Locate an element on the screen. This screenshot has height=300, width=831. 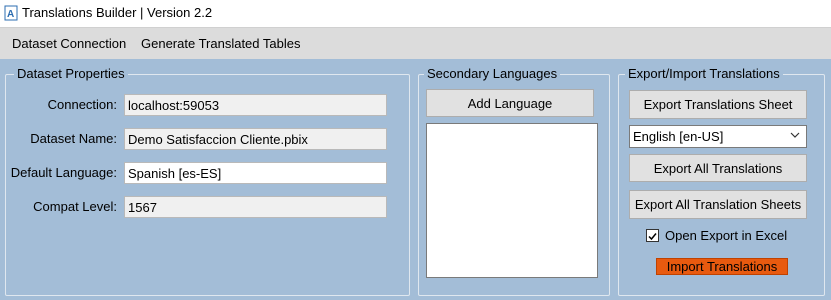
export-import-title: Export/Import Translations is located at coordinates (704, 73).